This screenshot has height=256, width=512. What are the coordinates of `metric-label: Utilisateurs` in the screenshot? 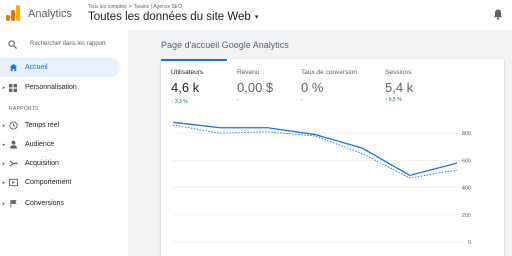 It's located at (187, 72).